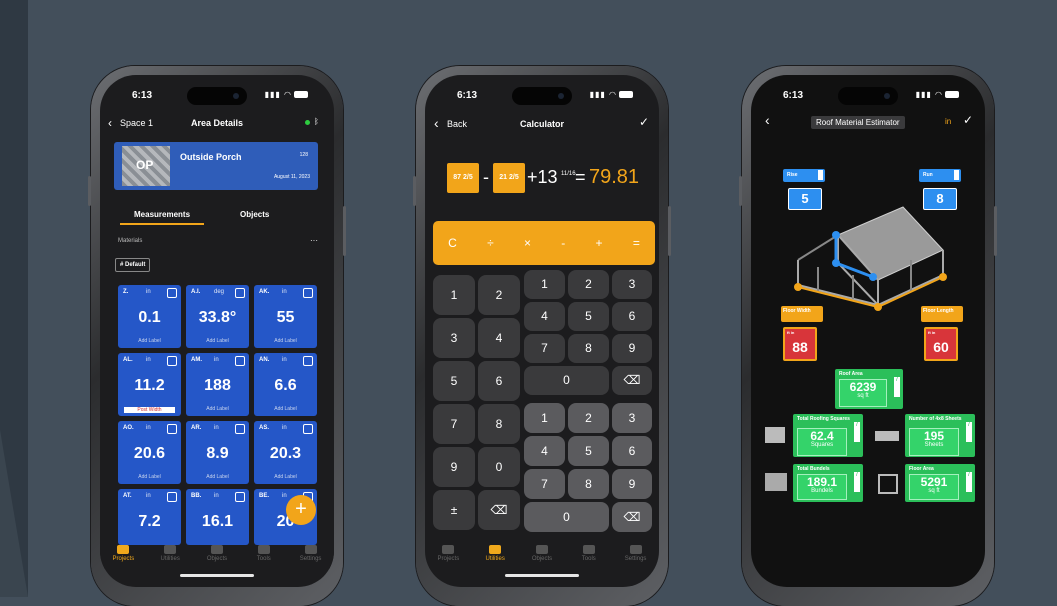 The width and height of the screenshot is (1057, 606). Describe the element at coordinates (162, 214) in the screenshot. I see `tab-measurements: Measurements` at that location.